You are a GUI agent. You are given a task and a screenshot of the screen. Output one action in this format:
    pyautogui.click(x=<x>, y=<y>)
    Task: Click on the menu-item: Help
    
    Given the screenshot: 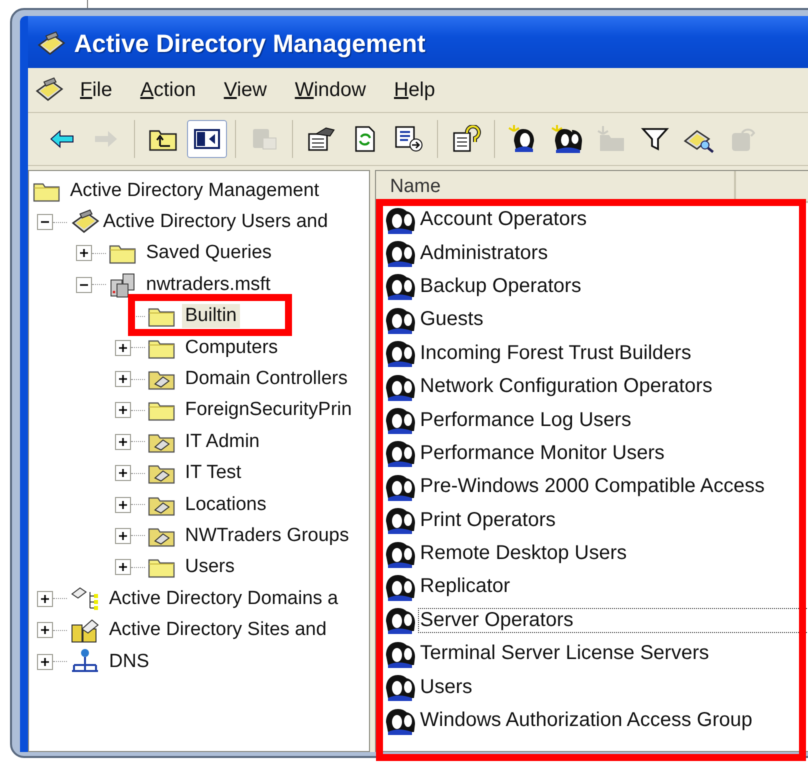 What is the action you would take?
    pyautogui.click(x=415, y=90)
    